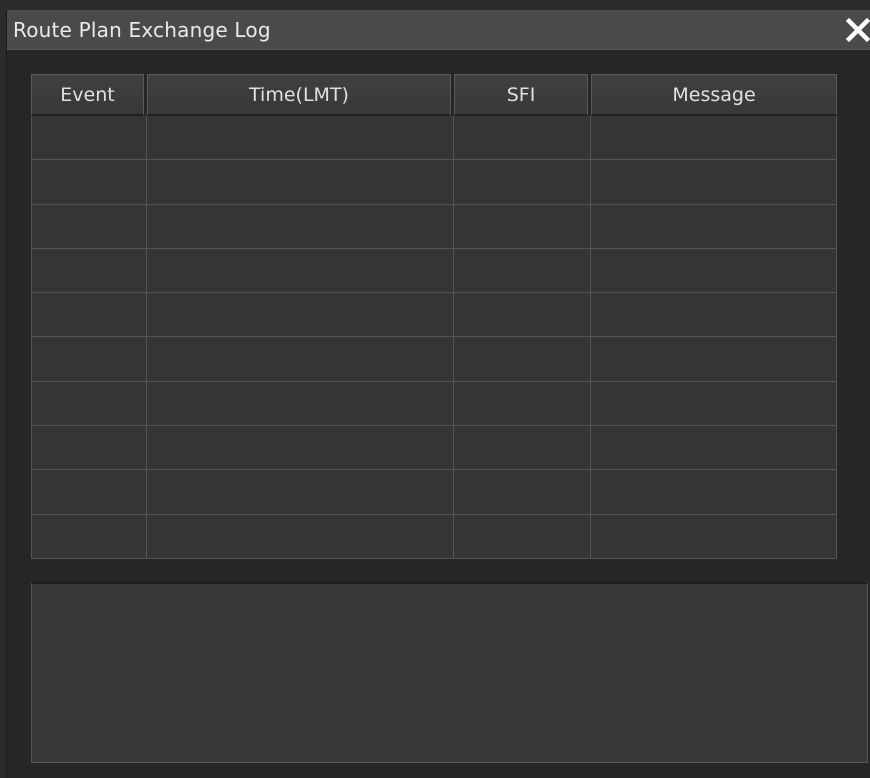 This screenshot has width=870, height=778. I want to click on window-title: Route Plan Exchange Log, so click(142, 30).